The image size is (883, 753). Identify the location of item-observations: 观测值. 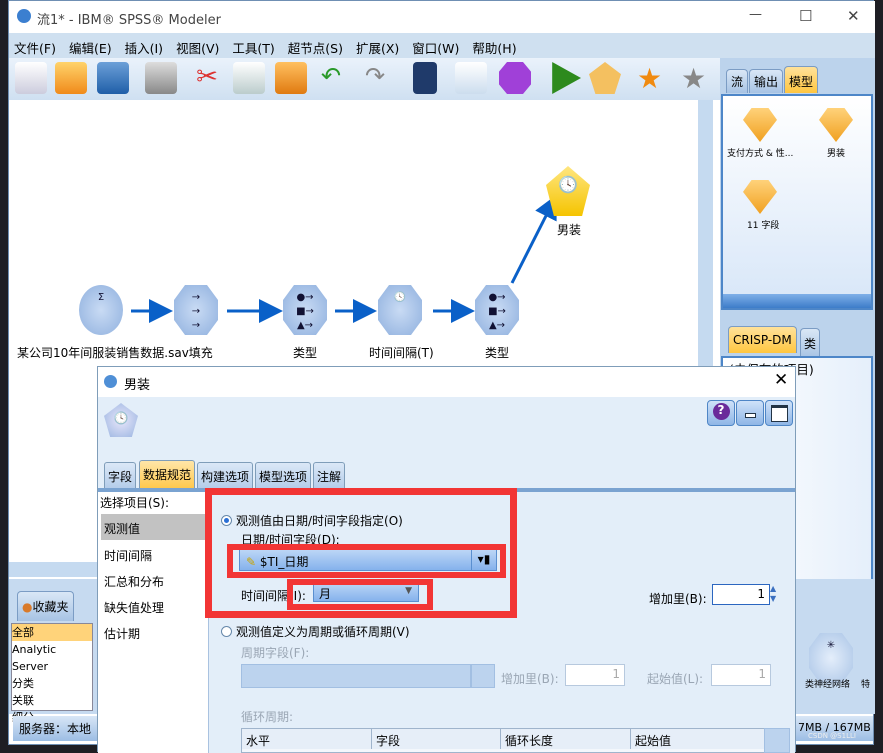
(122, 528).